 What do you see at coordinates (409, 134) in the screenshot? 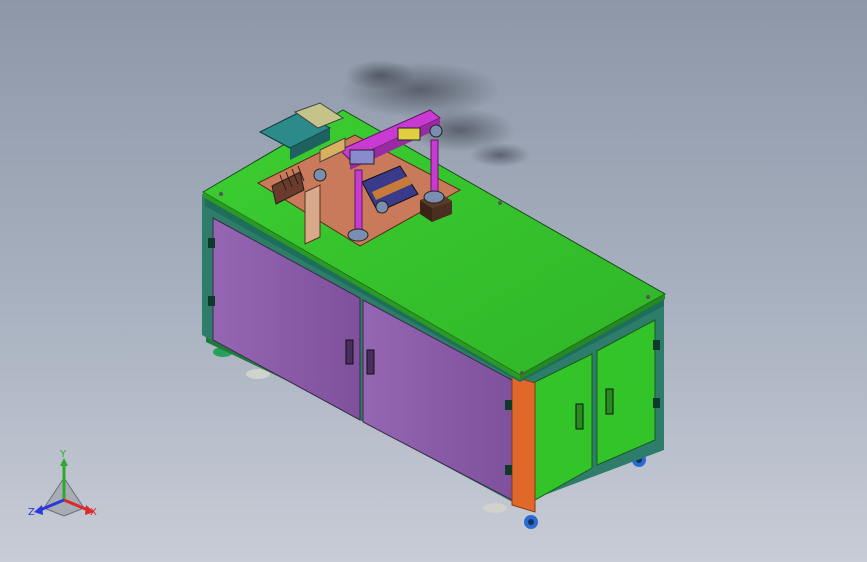
I see `cylinder-cap` at bounding box center [409, 134].